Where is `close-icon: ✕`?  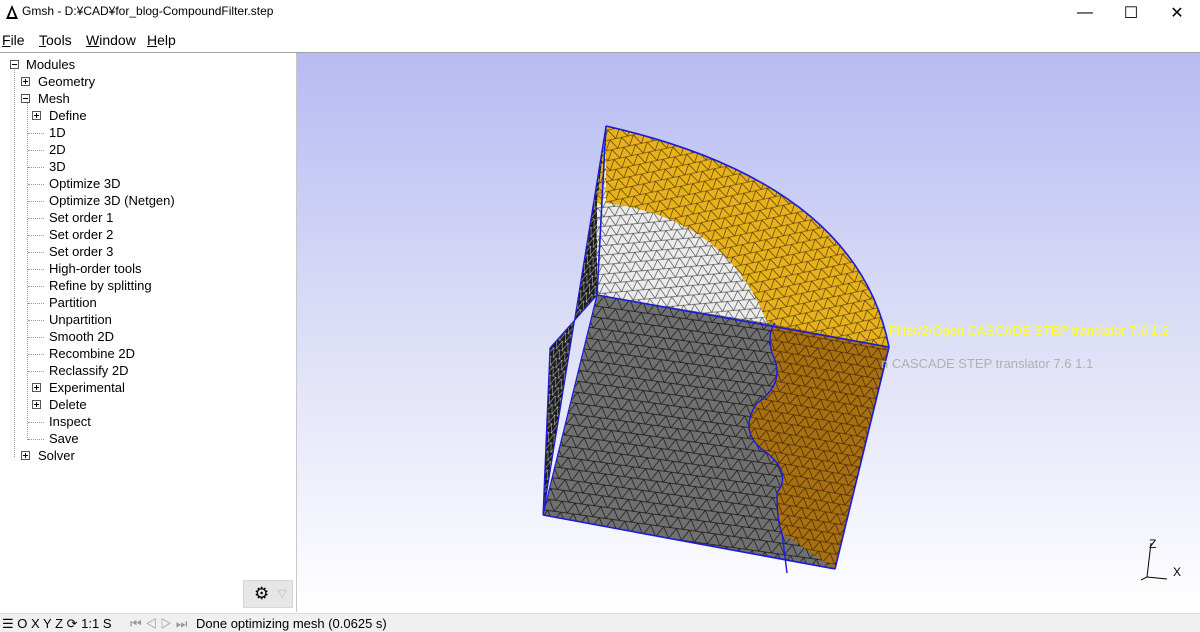
close-icon: ✕ is located at coordinates (1177, 13).